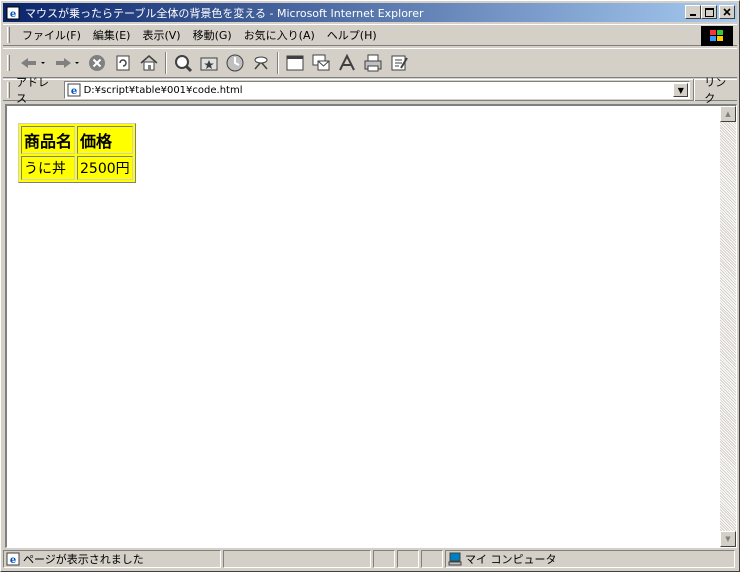 This screenshot has height=572, width=740. I want to click on status-message-pane: e ページが表示されました, so click(112, 559).